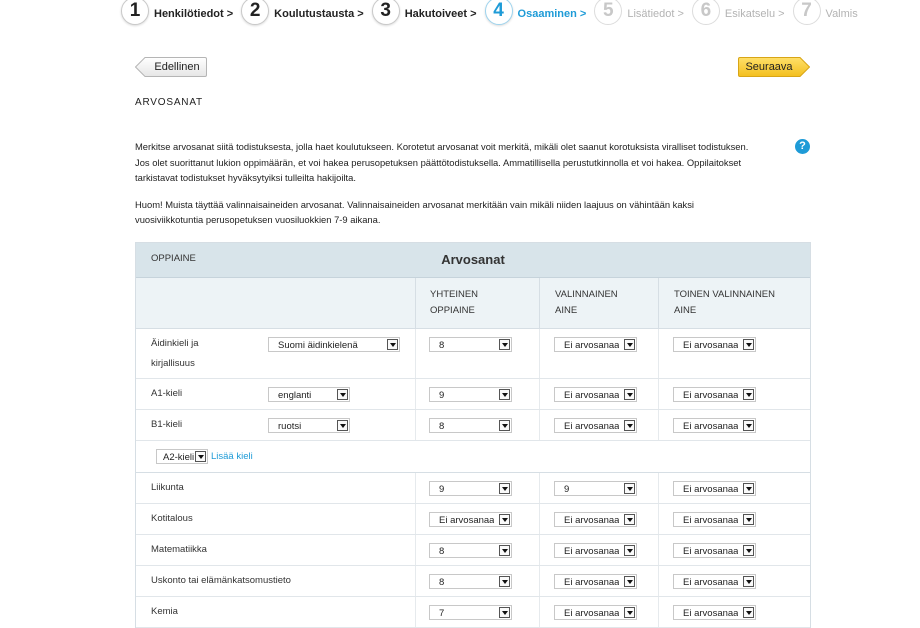 This screenshot has width=920, height=628. I want to click on step-6-label: Esikatselu >, so click(754, 14).